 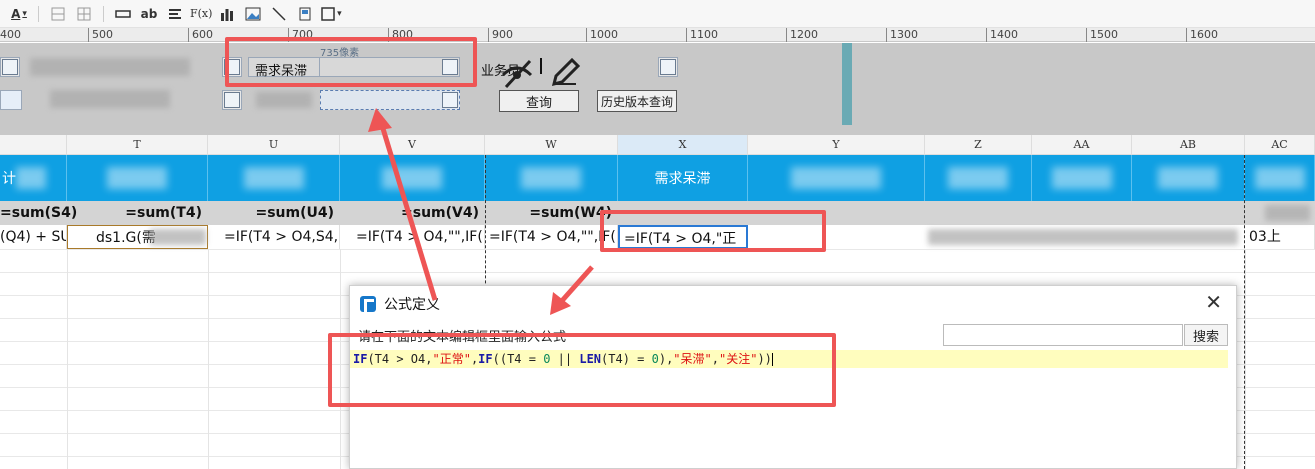 I want to click on sum-cell-s: =sum(S4), so click(x=38, y=213).